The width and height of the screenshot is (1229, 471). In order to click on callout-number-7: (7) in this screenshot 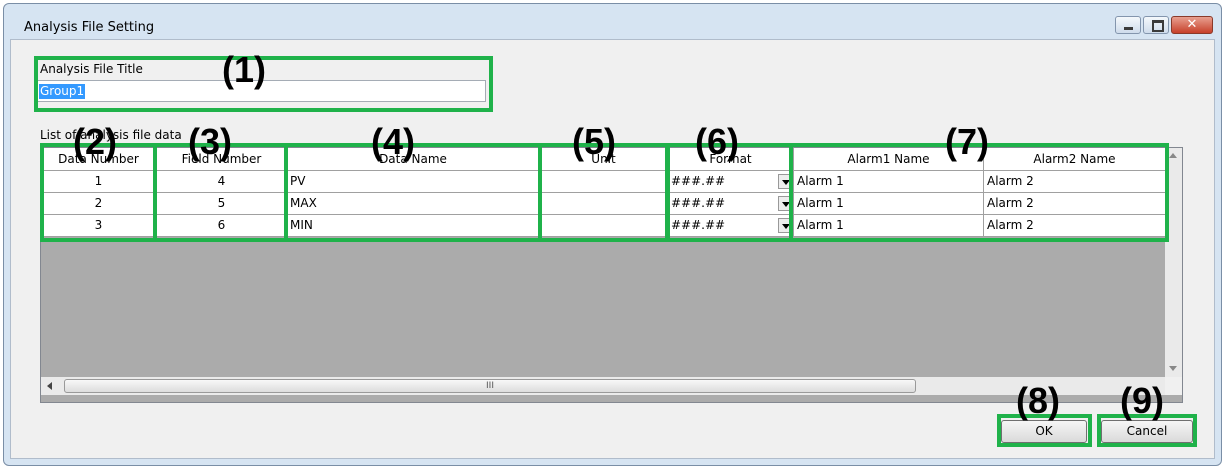, I will do `click(967, 141)`.